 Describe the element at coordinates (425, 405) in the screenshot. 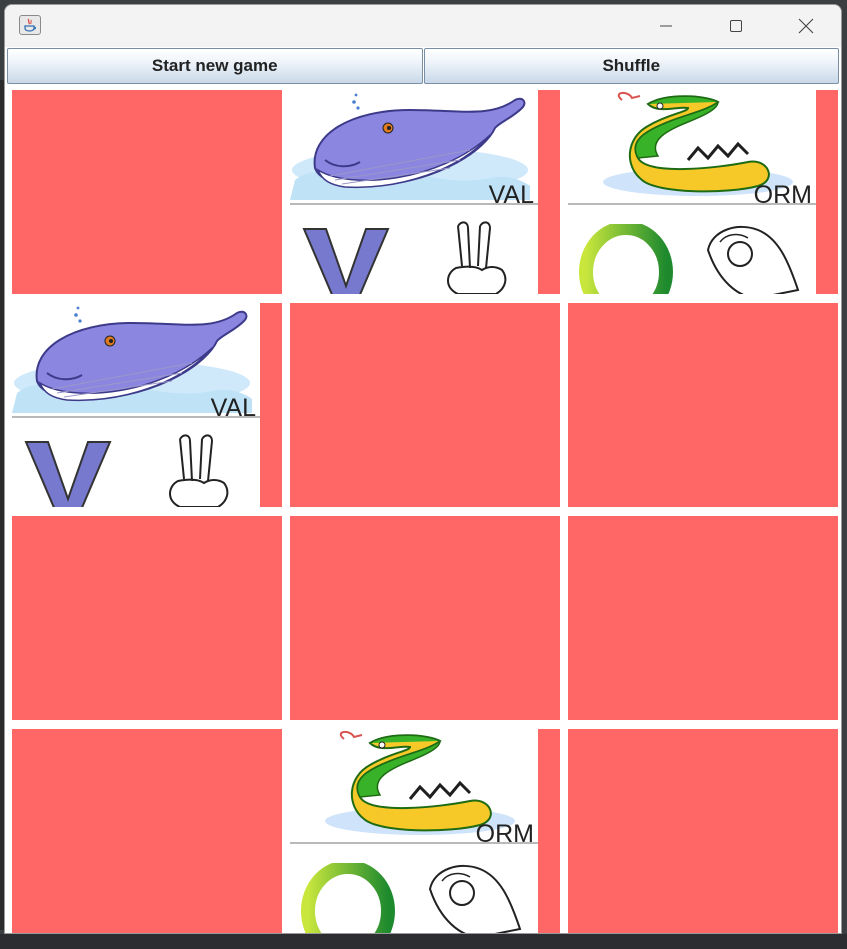

I see `card-r2-c2` at that location.